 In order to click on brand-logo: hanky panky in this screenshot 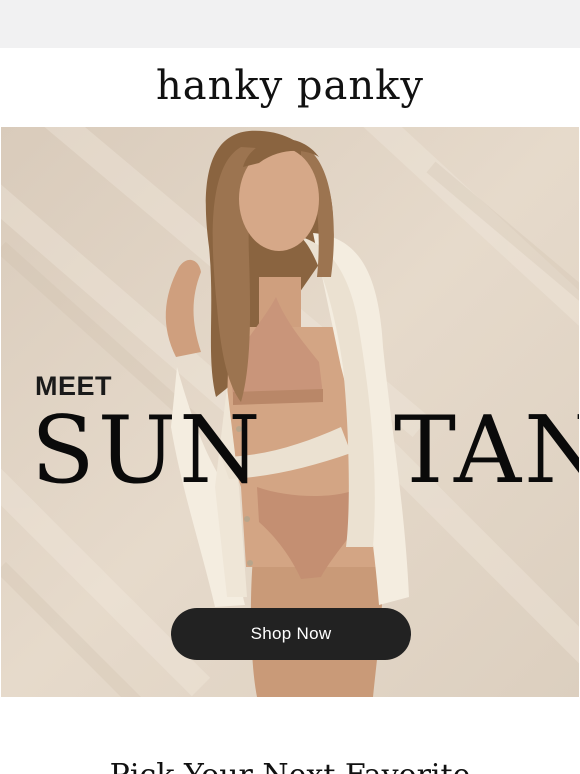, I will do `click(290, 86)`.